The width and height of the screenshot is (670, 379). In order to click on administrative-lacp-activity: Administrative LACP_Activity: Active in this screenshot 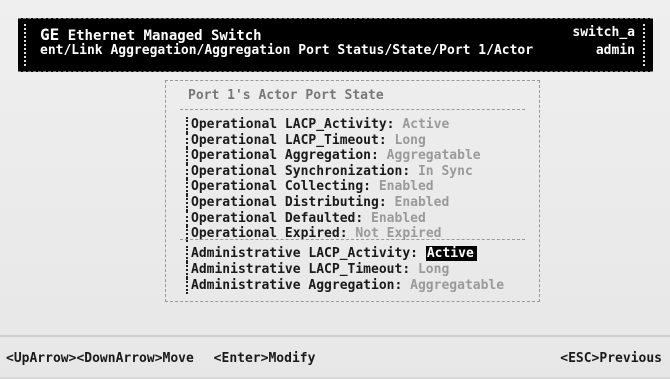, I will do `click(345, 254)`.